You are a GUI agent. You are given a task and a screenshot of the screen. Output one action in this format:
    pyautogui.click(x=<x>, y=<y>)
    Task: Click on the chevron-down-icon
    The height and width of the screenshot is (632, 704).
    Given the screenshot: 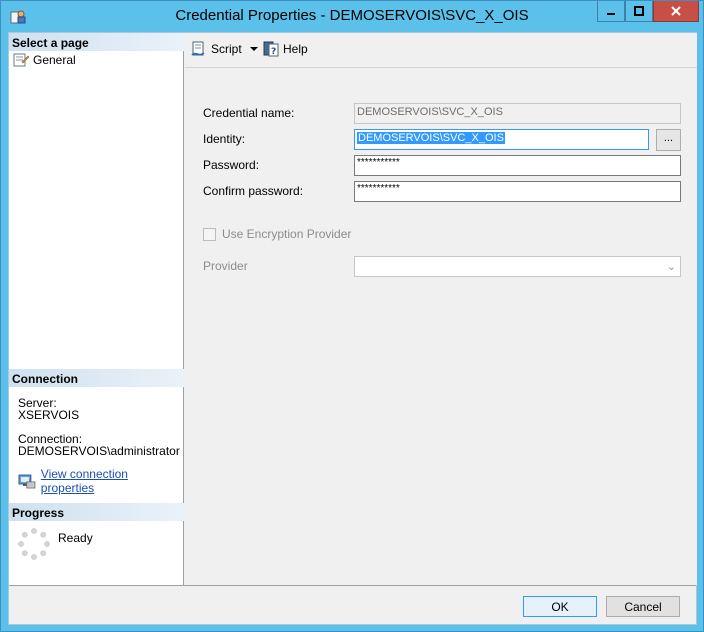 What is the action you would take?
    pyautogui.click(x=253, y=49)
    